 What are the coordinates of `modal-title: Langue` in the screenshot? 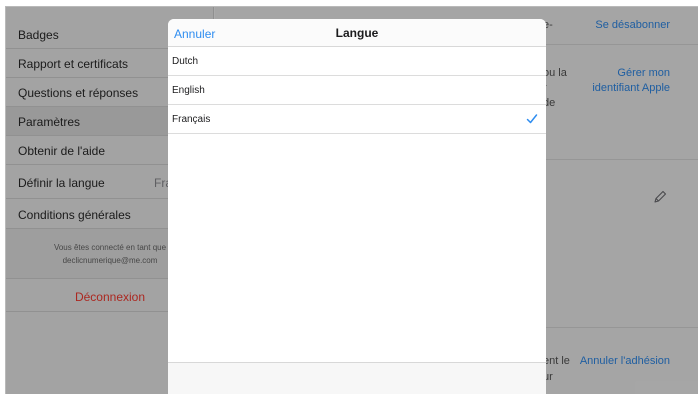 It's located at (357, 33).